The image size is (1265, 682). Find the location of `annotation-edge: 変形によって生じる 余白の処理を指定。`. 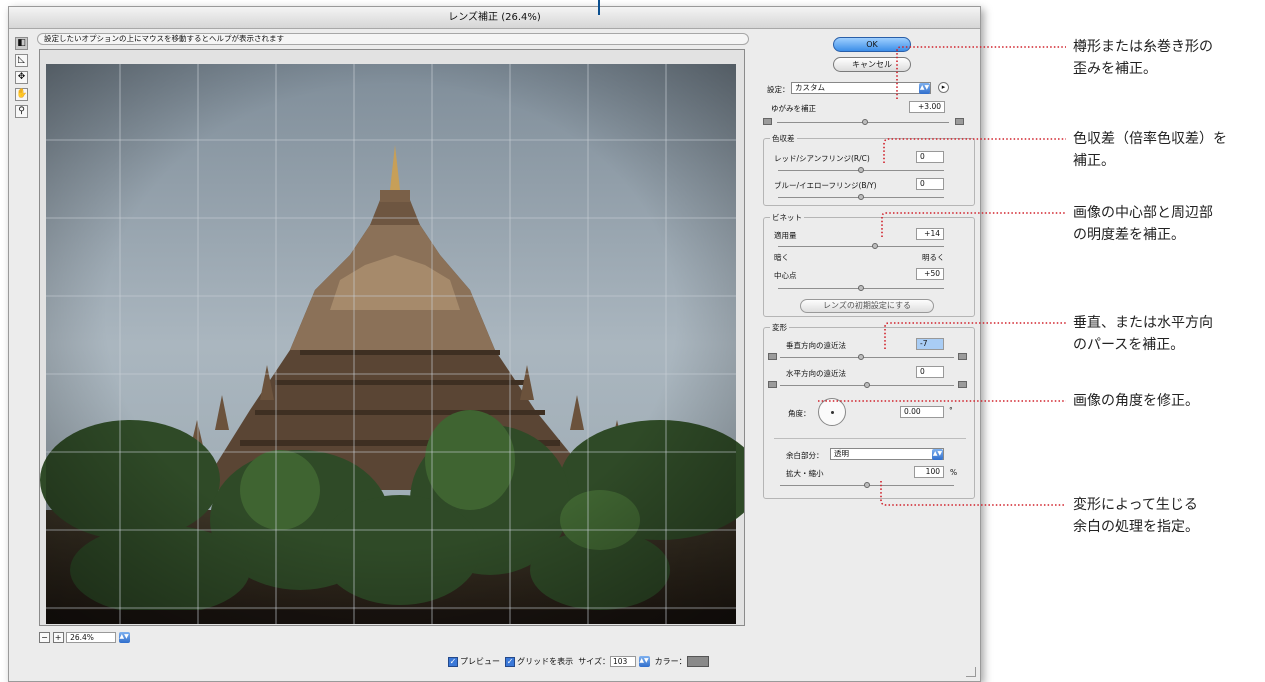

annotation-edge: 変形によって生じる 余白の処理を指定。 is located at coordinates (1136, 516).